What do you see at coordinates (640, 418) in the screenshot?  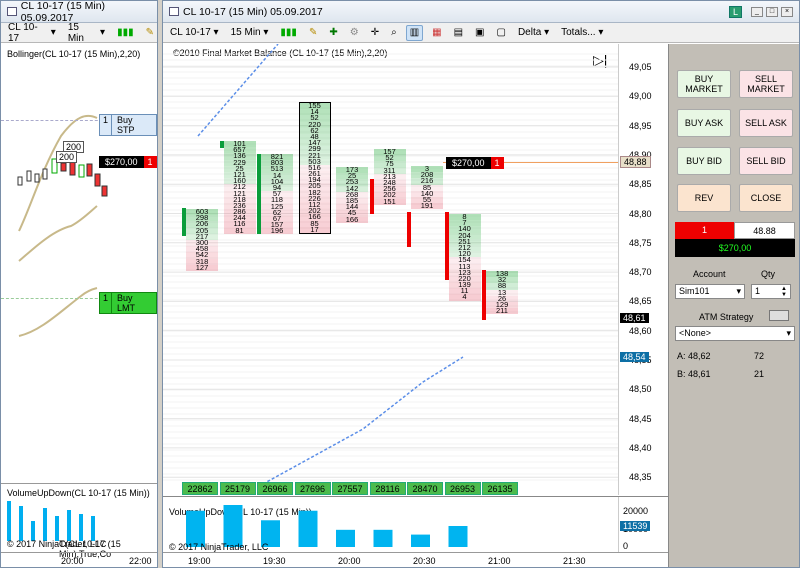 I see `price-tick-label: 48,45` at bounding box center [640, 418].